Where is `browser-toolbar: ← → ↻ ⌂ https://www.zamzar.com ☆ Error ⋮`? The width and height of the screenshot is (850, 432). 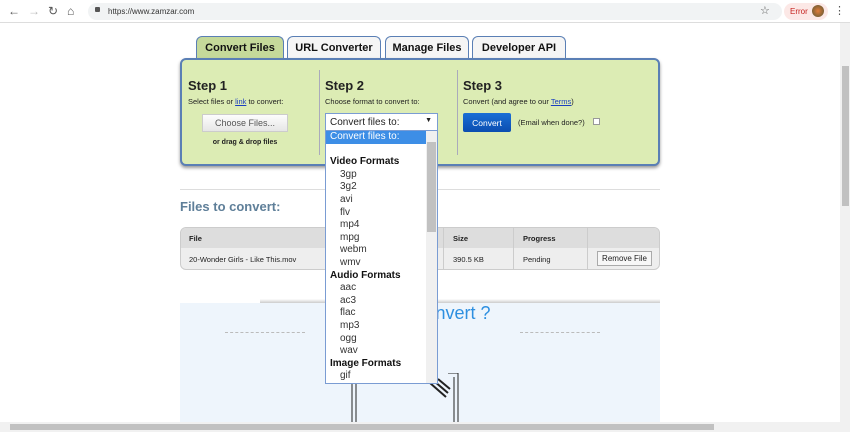 browser-toolbar: ← → ↻ ⌂ https://www.zamzar.com ☆ Error ⋮ is located at coordinates (425, 11).